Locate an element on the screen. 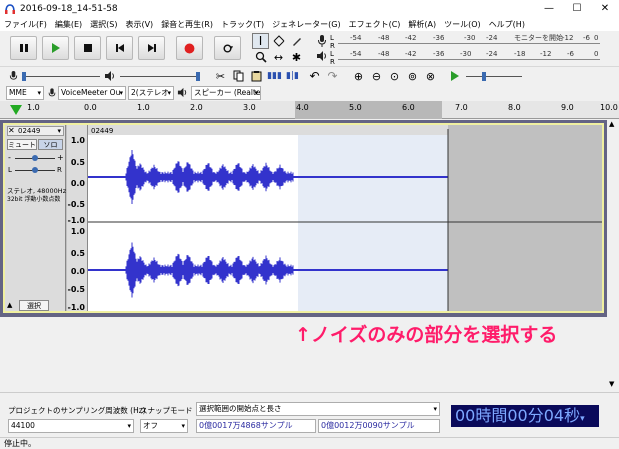  select-track-button: 選択 is located at coordinates (34, 305).